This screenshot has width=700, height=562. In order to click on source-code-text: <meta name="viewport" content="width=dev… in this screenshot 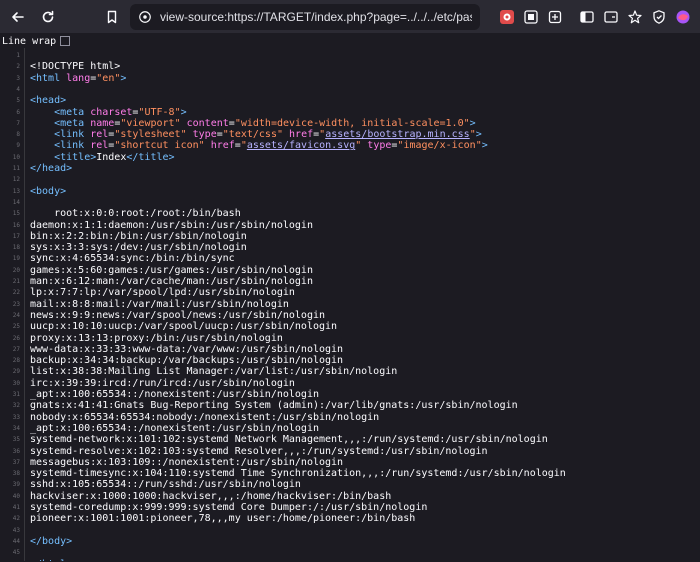, I will do `click(265, 123)`.